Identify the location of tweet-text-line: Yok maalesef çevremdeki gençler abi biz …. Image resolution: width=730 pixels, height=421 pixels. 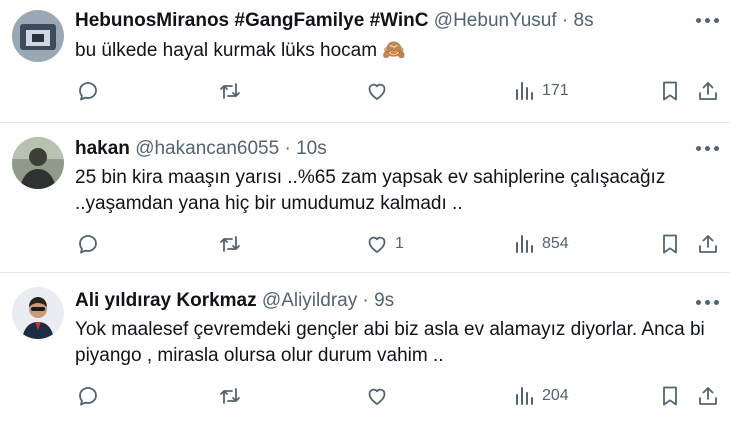
(390, 329).